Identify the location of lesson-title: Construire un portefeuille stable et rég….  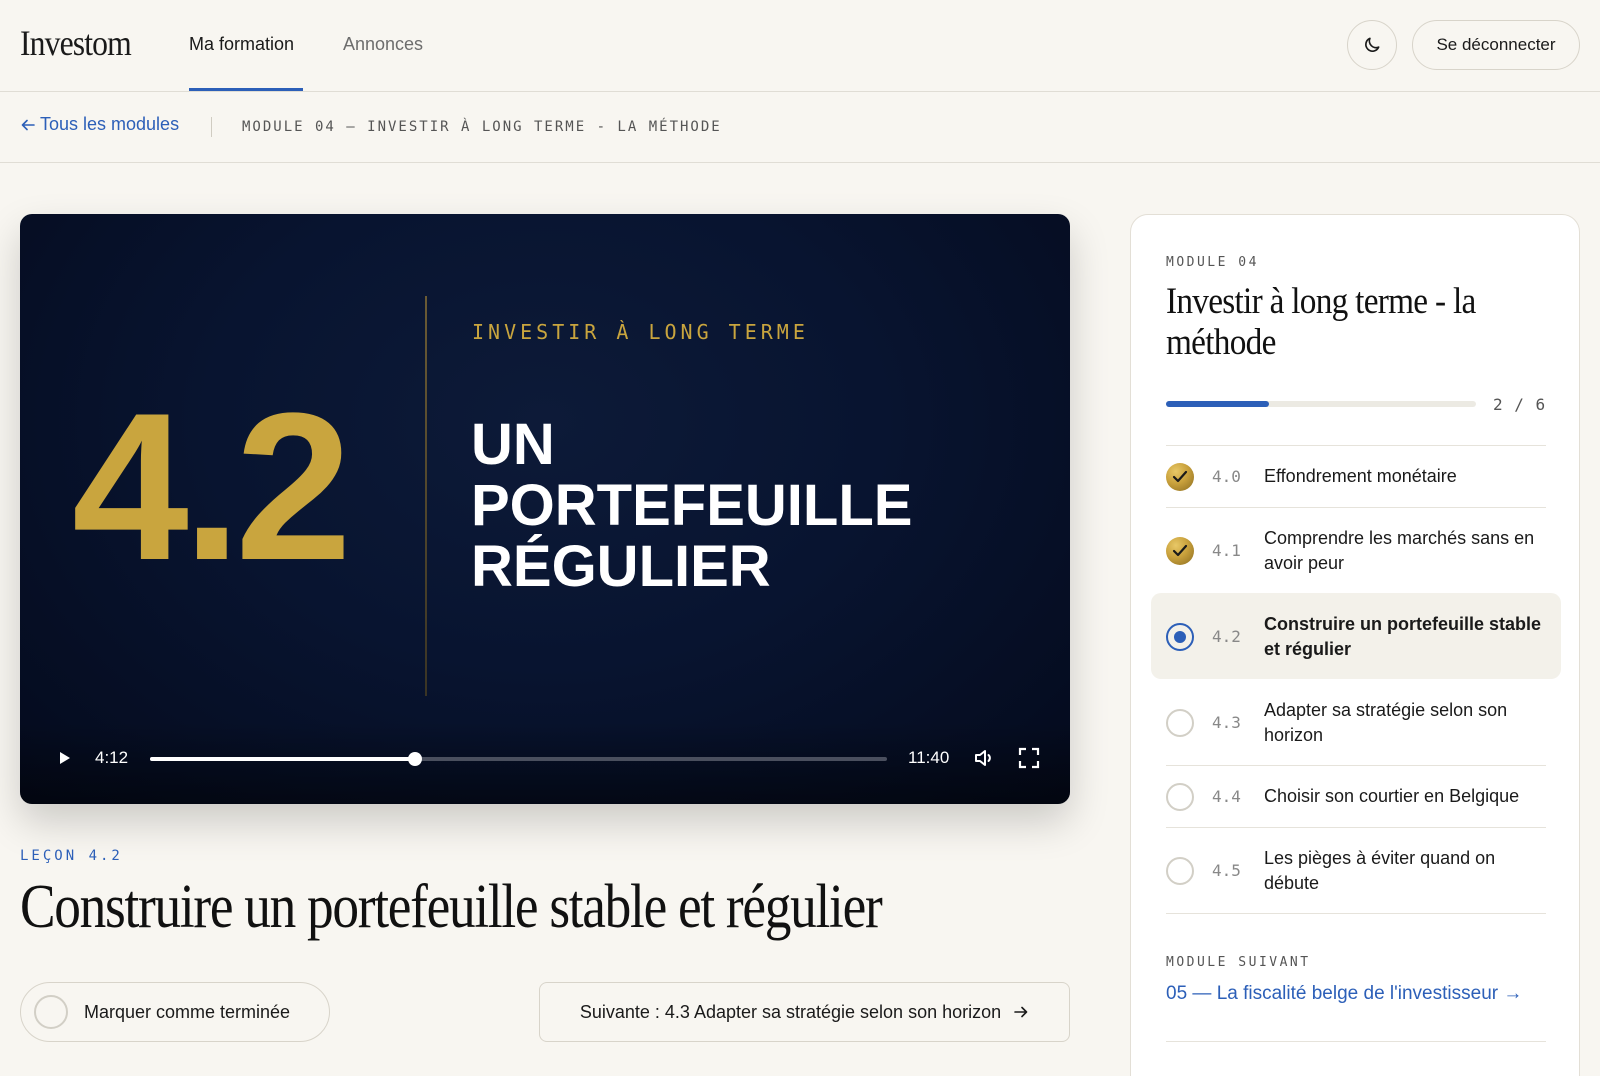
(451, 907).